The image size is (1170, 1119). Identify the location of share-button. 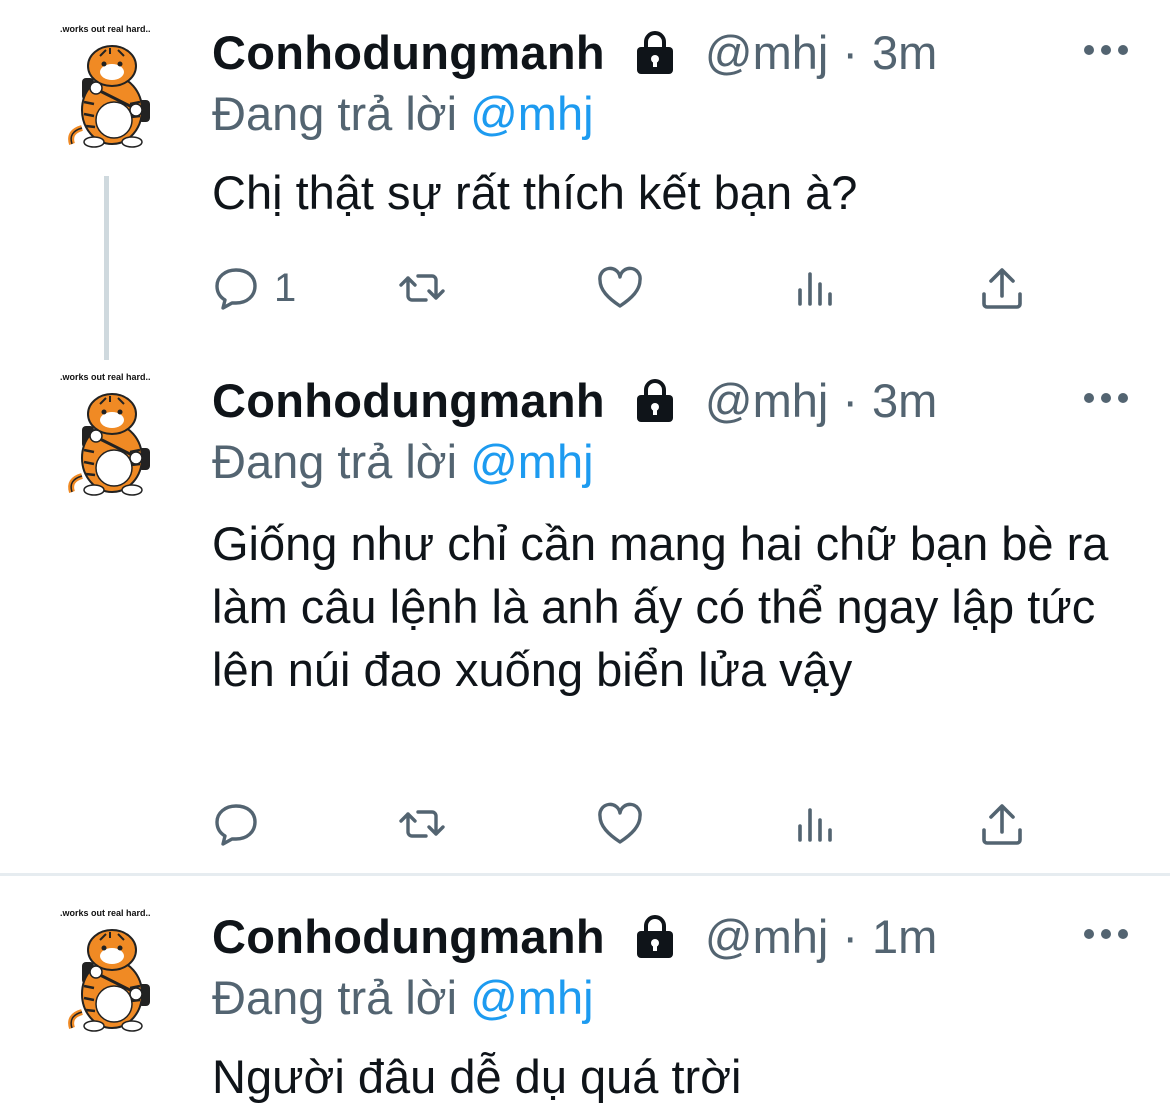
(1002, 824).